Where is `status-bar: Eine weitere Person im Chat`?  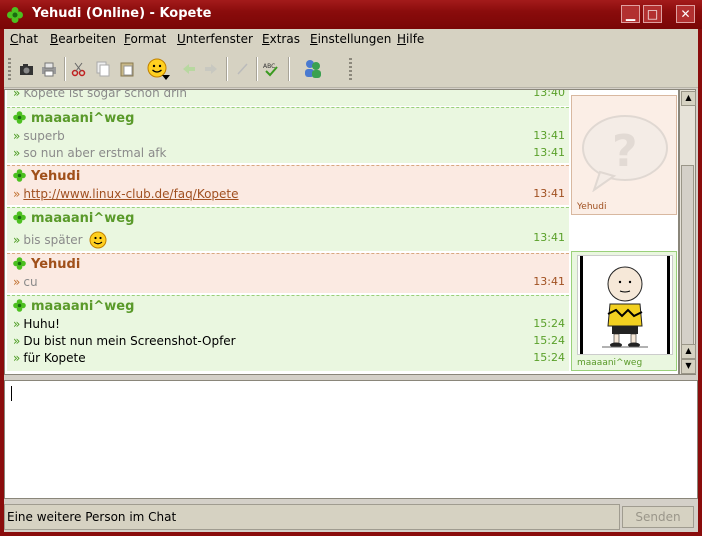 status-bar: Eine weitere Person im Chat is located at coordinates (312, 517).